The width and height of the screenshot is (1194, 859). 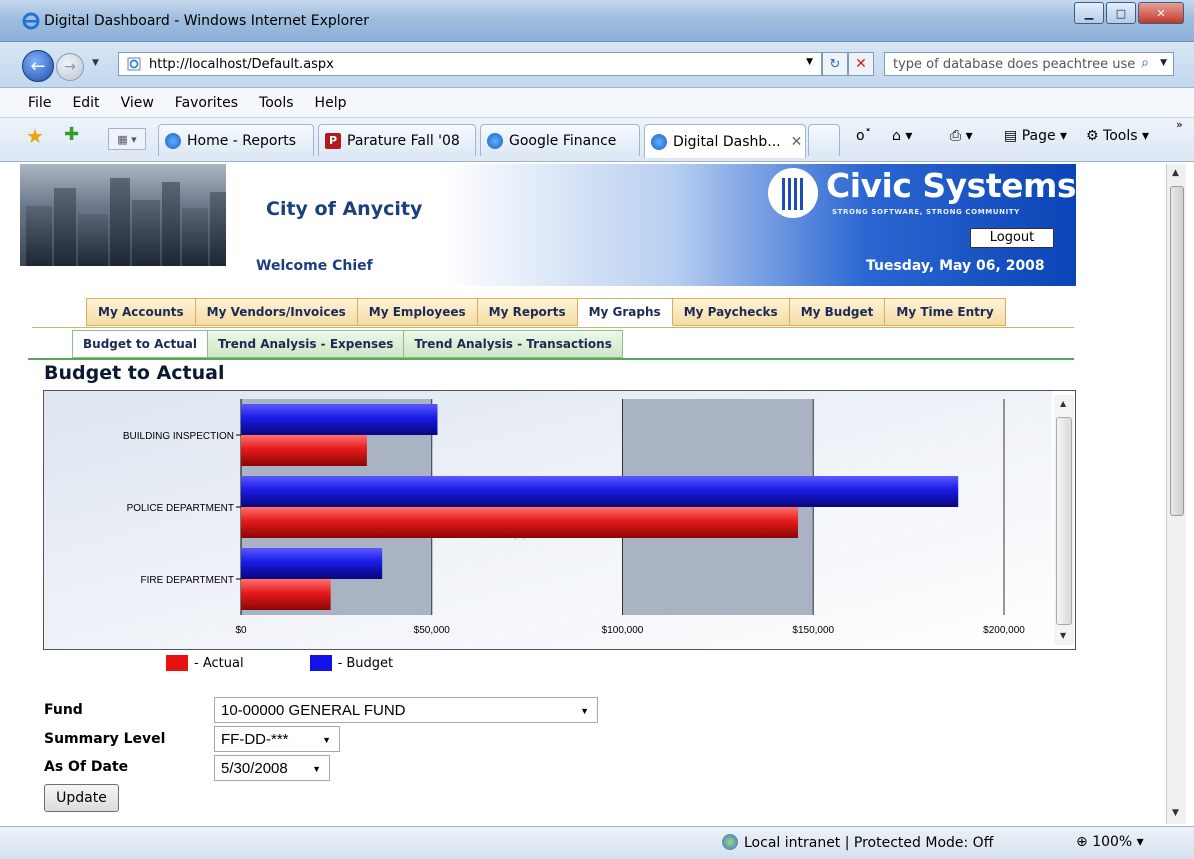 I want to click on tools-menu-label: Tools, so click(x=1120, y=136).